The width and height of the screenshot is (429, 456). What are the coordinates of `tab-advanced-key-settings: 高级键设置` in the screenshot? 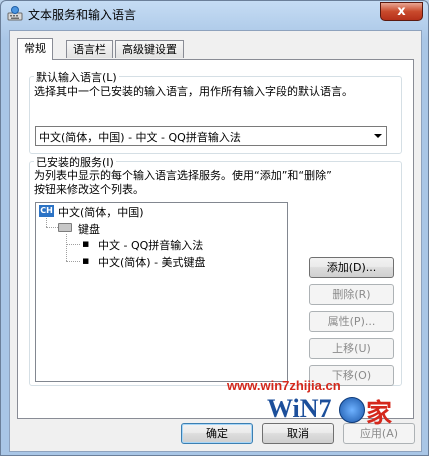 It's located at (149, 49).